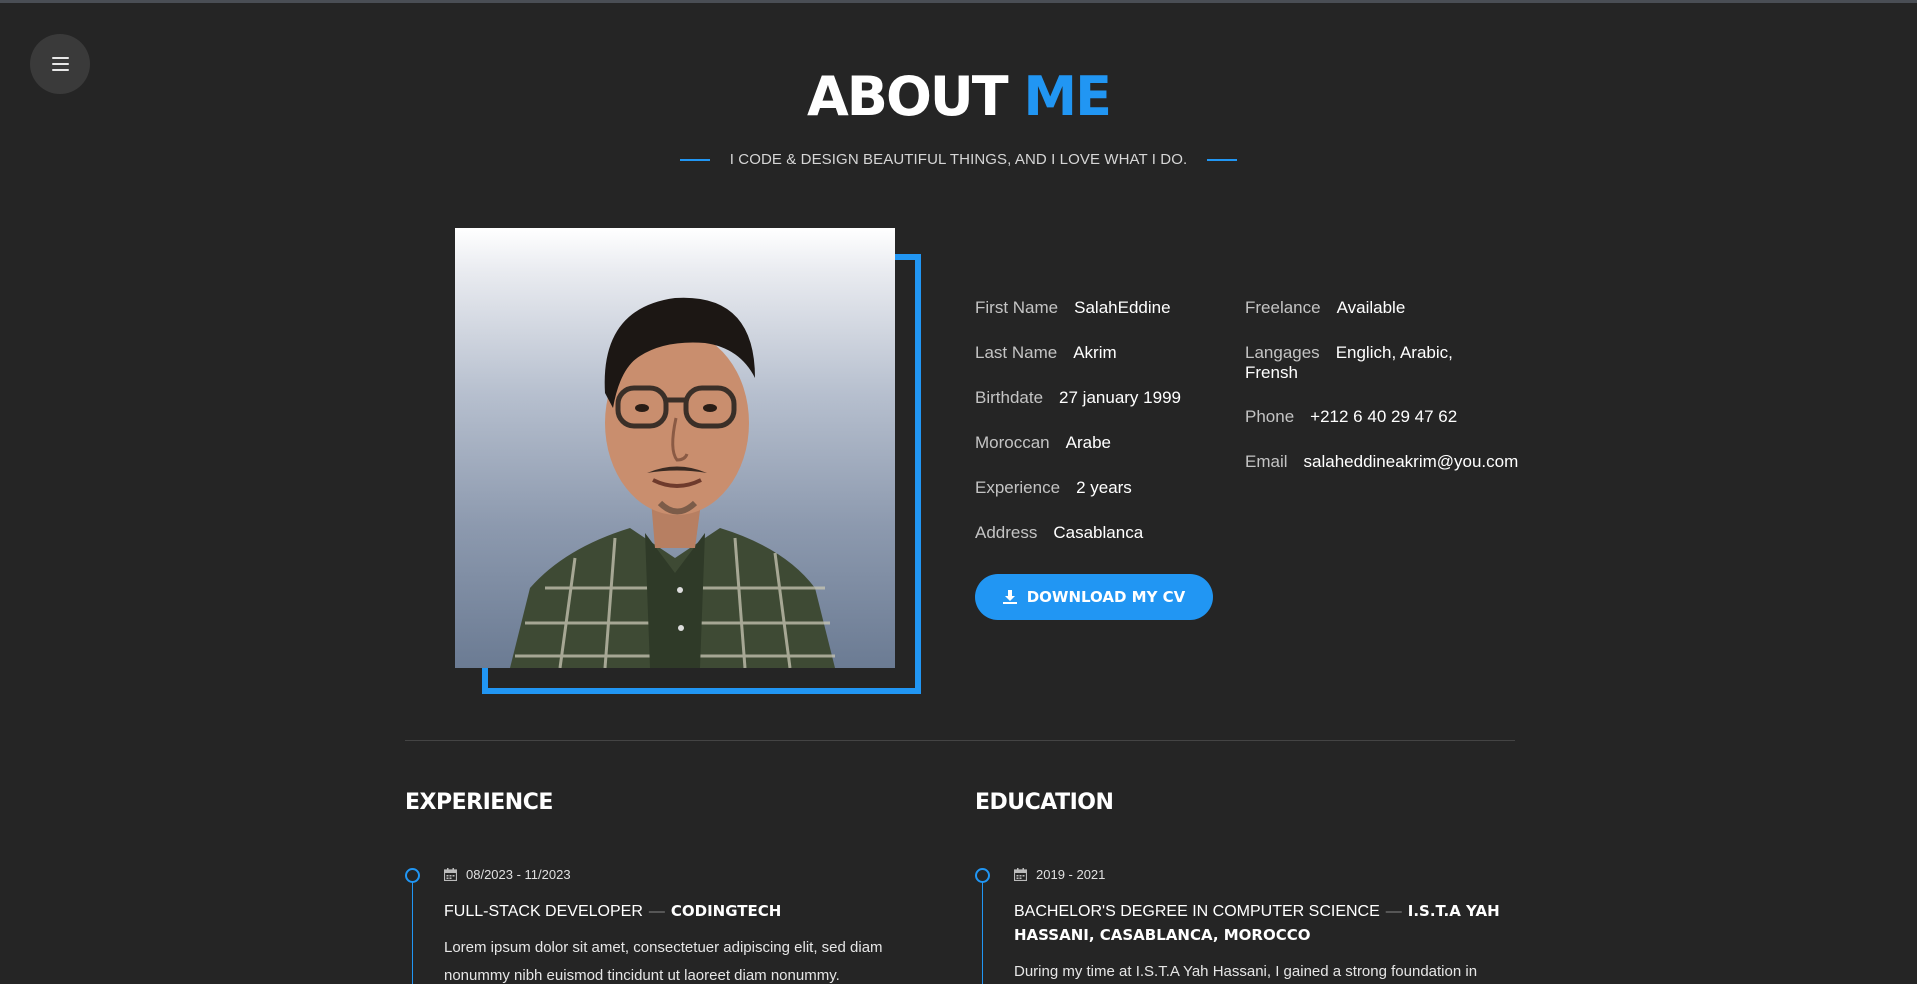  I want to click on info-experience: Experience 2 years, so click(1053, 488).